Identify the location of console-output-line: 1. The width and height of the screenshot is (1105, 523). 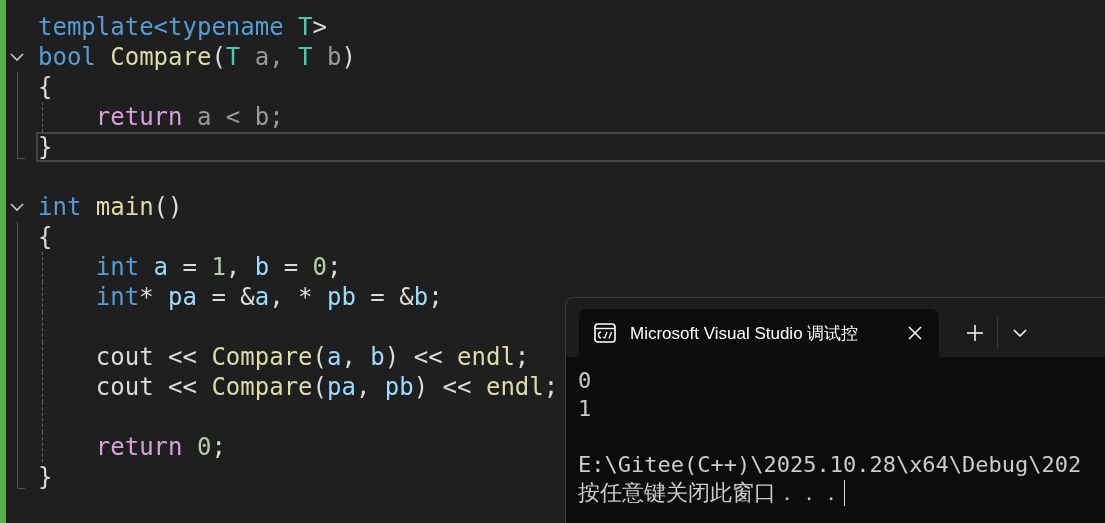
(585, 409).